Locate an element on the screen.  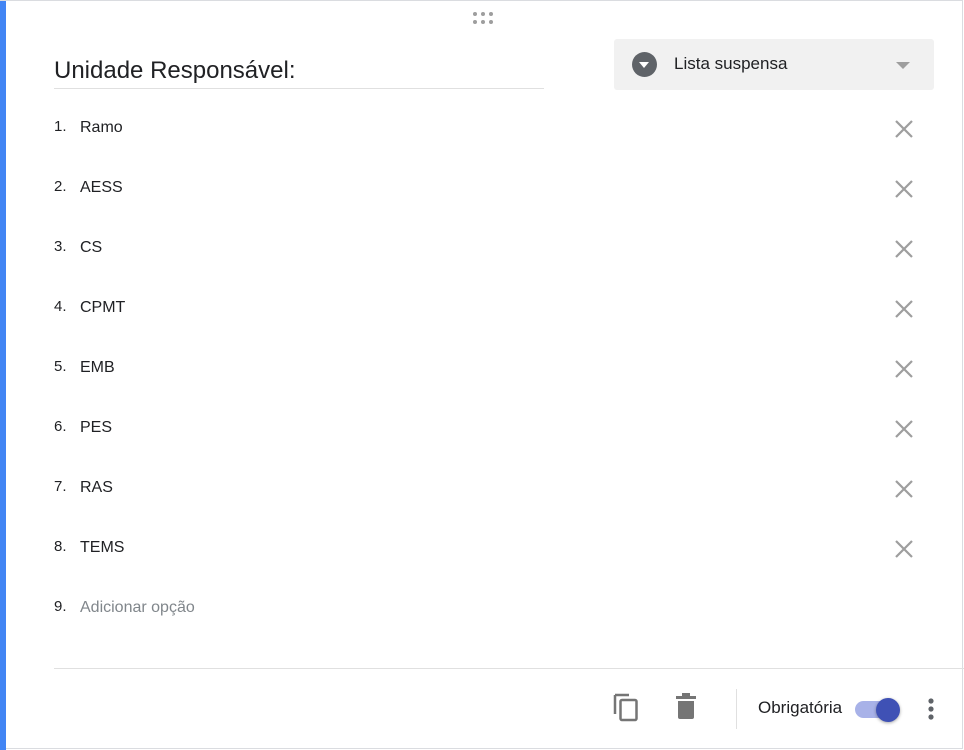
option-label: RAS is located at coordinates (96, 488).